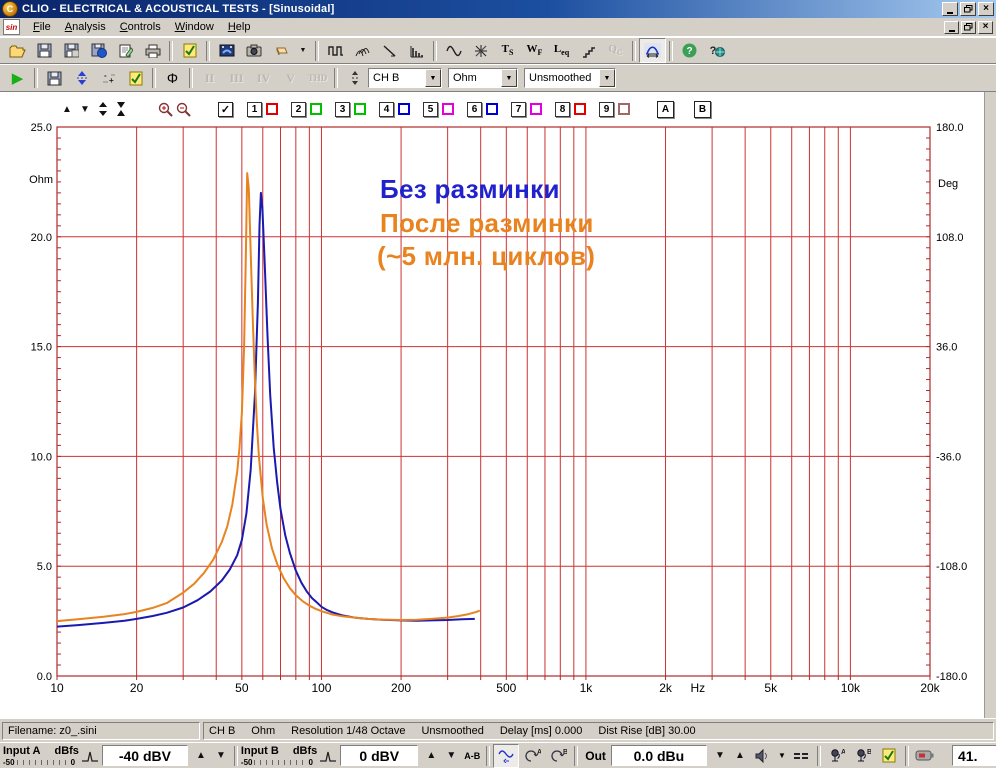 This screenshot has height=768, width=996. I want to click on overlay-b-button: B, so click(702, 109).